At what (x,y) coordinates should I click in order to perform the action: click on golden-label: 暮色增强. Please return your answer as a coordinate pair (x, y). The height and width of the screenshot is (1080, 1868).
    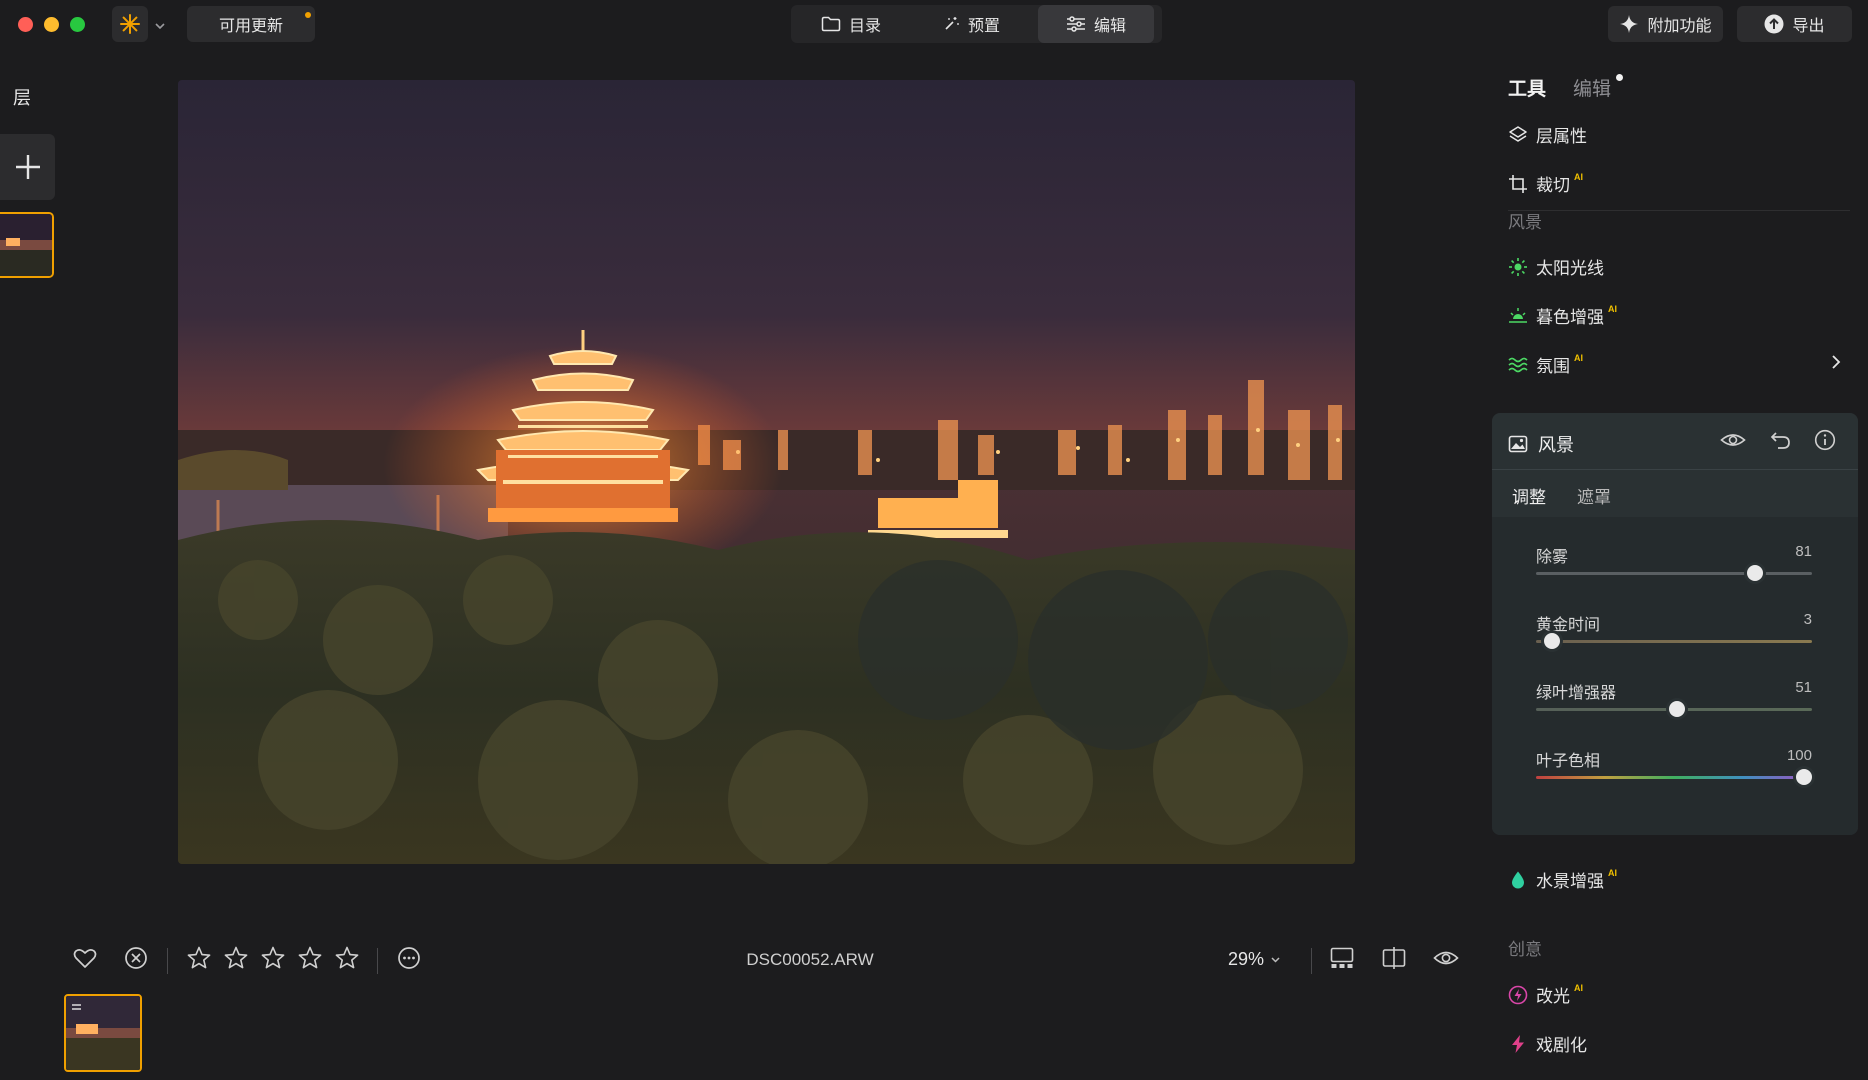
    Looking at the image, I should click on (1570, 317).